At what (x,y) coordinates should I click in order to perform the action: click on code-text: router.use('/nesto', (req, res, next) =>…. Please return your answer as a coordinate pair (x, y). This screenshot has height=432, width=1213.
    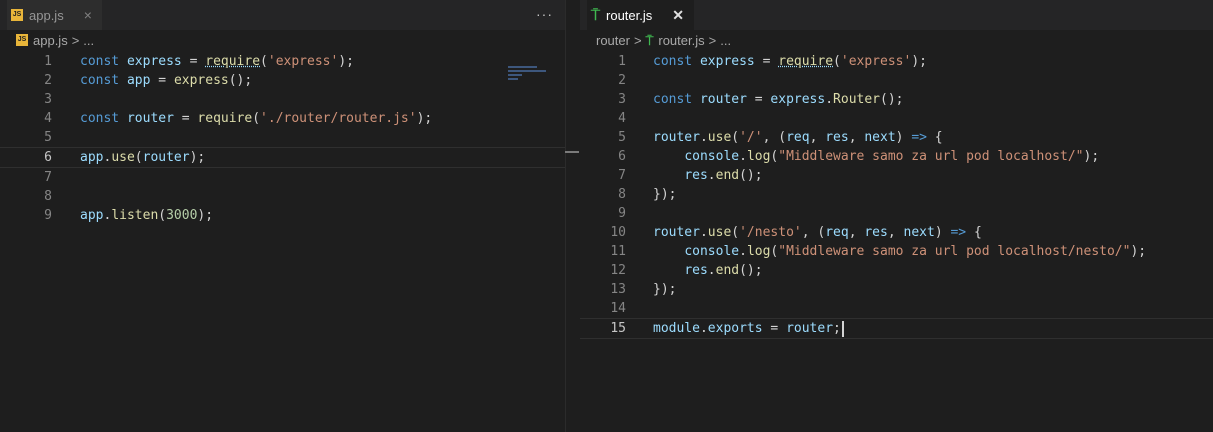
    Looking at the image, I should click on (817, 232).